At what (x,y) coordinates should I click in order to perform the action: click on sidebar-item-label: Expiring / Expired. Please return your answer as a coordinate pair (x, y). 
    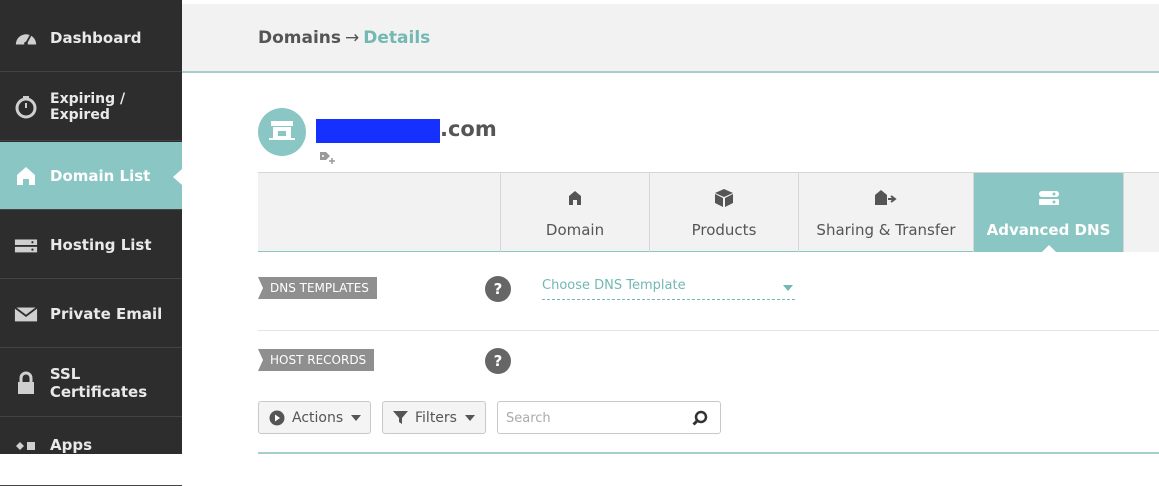
    Looking at the image, I should click on (88, 106).